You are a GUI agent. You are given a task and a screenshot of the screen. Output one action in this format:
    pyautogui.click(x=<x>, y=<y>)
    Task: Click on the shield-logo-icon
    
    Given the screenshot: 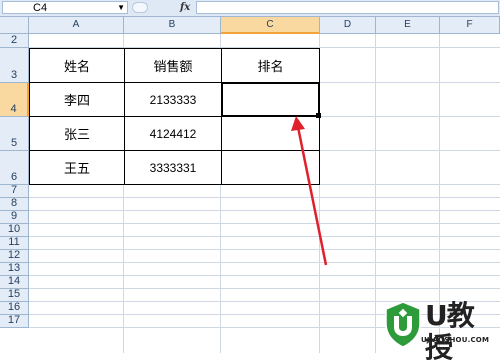 What is the action you would take?
    pyautogui.click(x=403, y=324)
    